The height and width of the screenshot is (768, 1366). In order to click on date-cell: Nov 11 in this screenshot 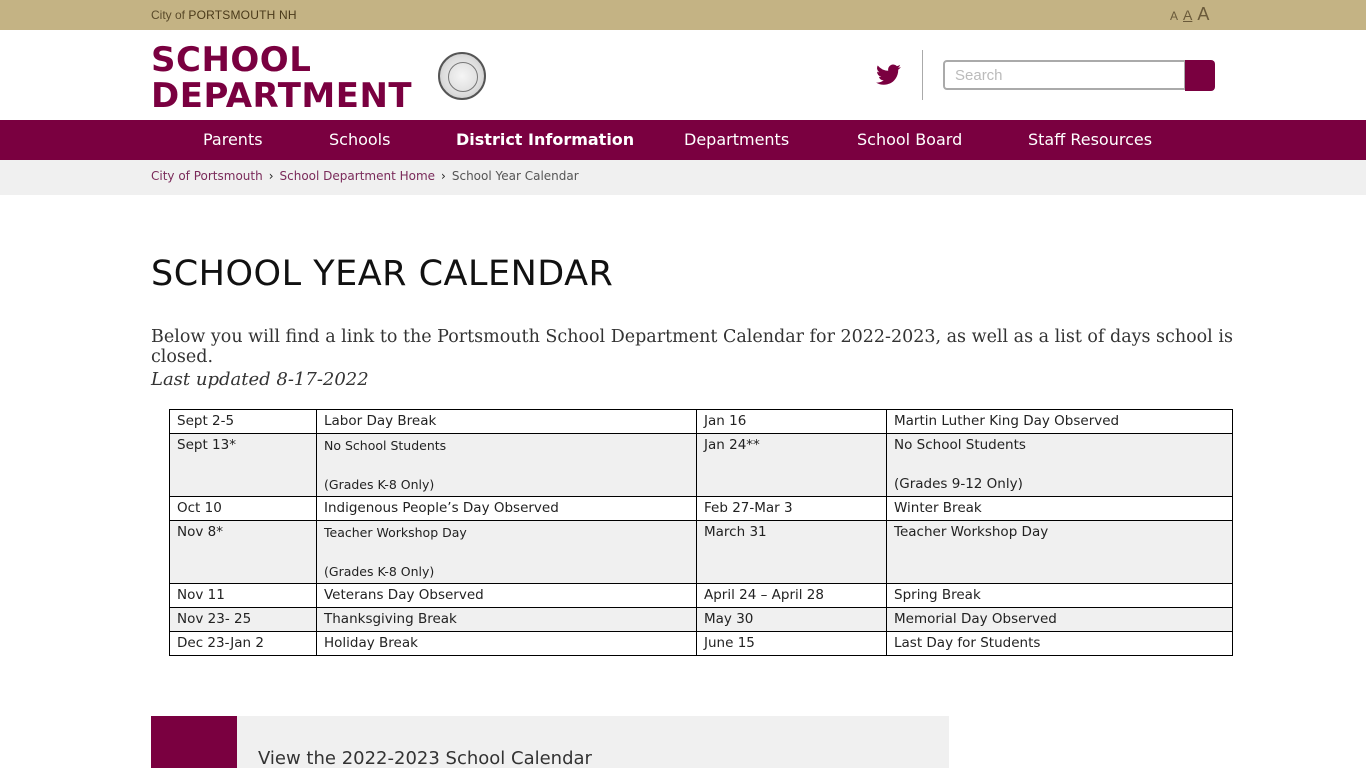, I will do `click(243, 595)`.